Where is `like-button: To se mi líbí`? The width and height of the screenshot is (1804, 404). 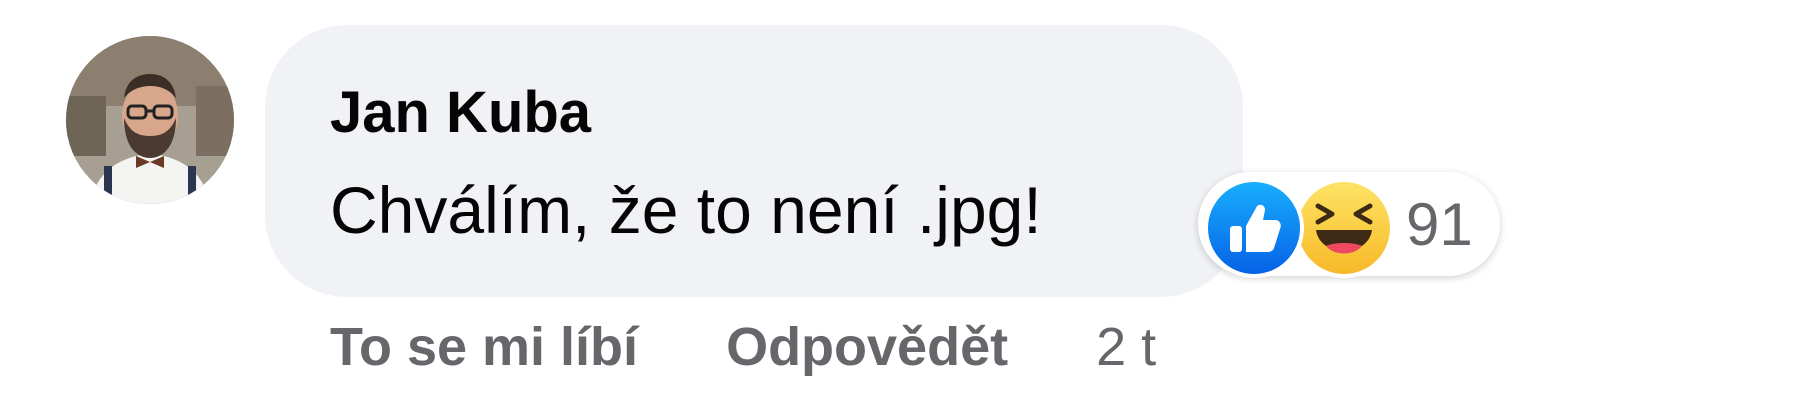
like-button: To se mi líbí is located at coordinates (484, 347).